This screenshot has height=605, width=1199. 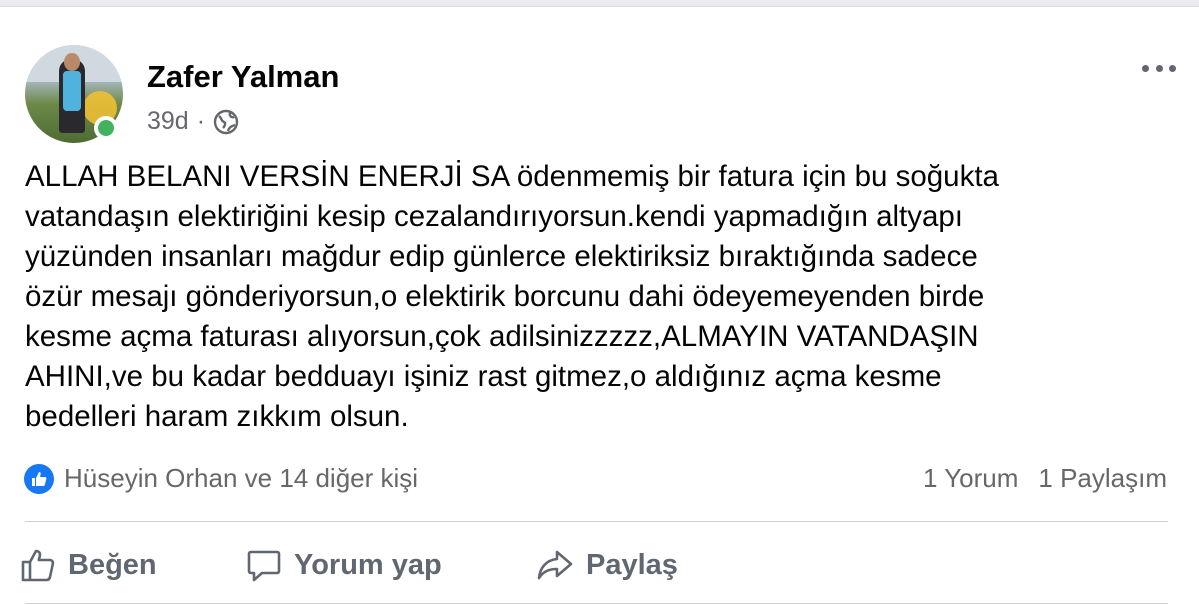 I want to click on post-meta: 39d ·, so click(x=193, y=121).